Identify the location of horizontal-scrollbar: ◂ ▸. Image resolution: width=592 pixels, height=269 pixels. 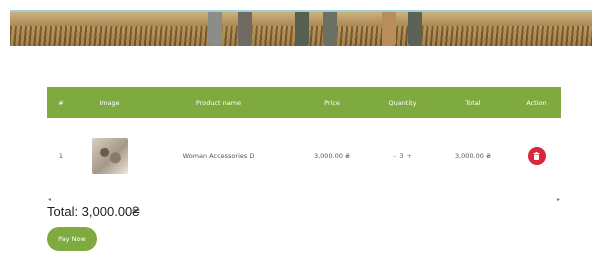
(304, 199).